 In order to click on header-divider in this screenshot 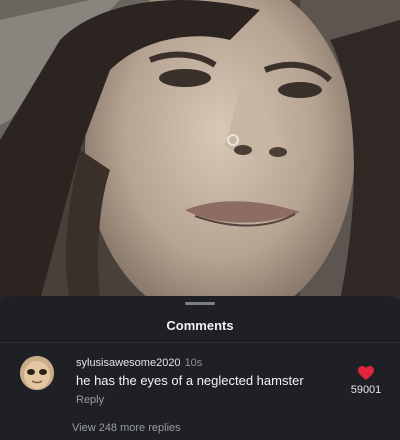, I will do `click(200, 342)`.